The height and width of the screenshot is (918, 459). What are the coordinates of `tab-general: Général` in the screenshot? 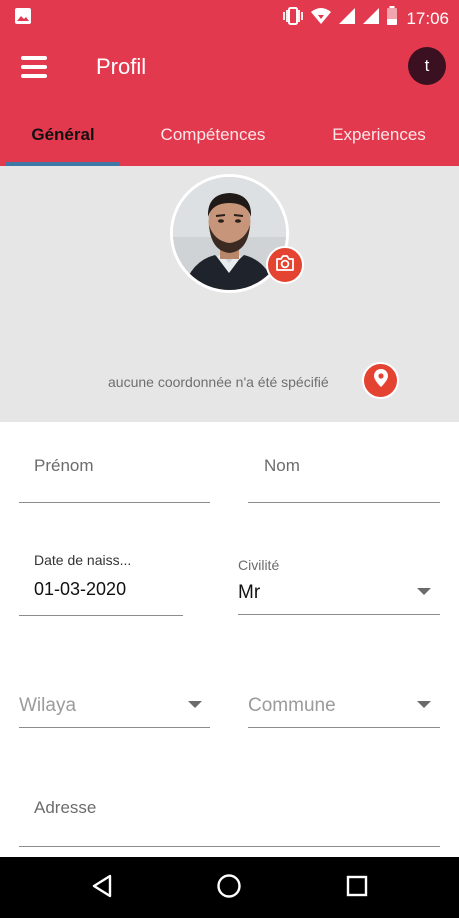 It's located at (63, 135).